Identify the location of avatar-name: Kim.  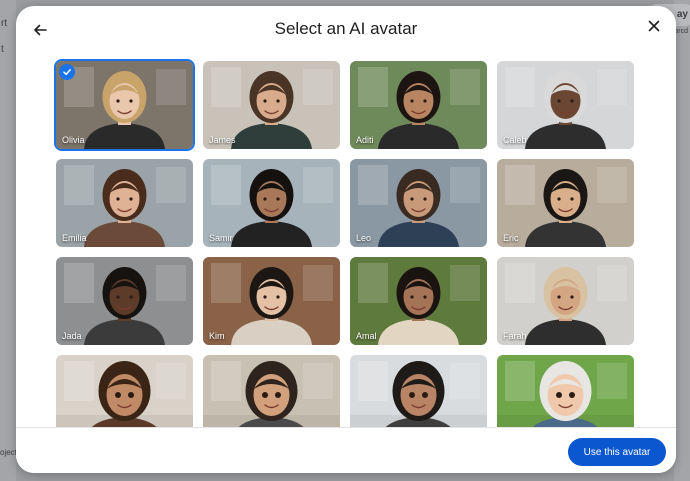
(217, 336).